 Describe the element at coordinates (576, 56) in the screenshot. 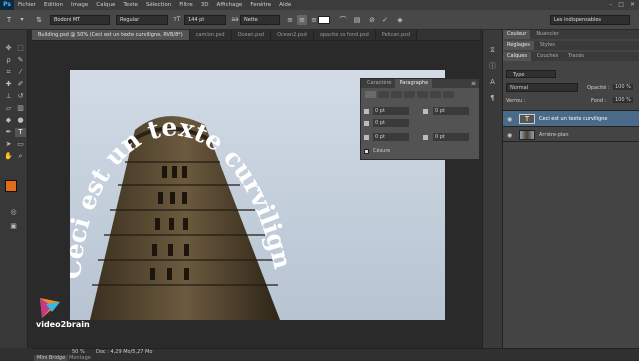

I see `tab-traces: Tracés` at that location.